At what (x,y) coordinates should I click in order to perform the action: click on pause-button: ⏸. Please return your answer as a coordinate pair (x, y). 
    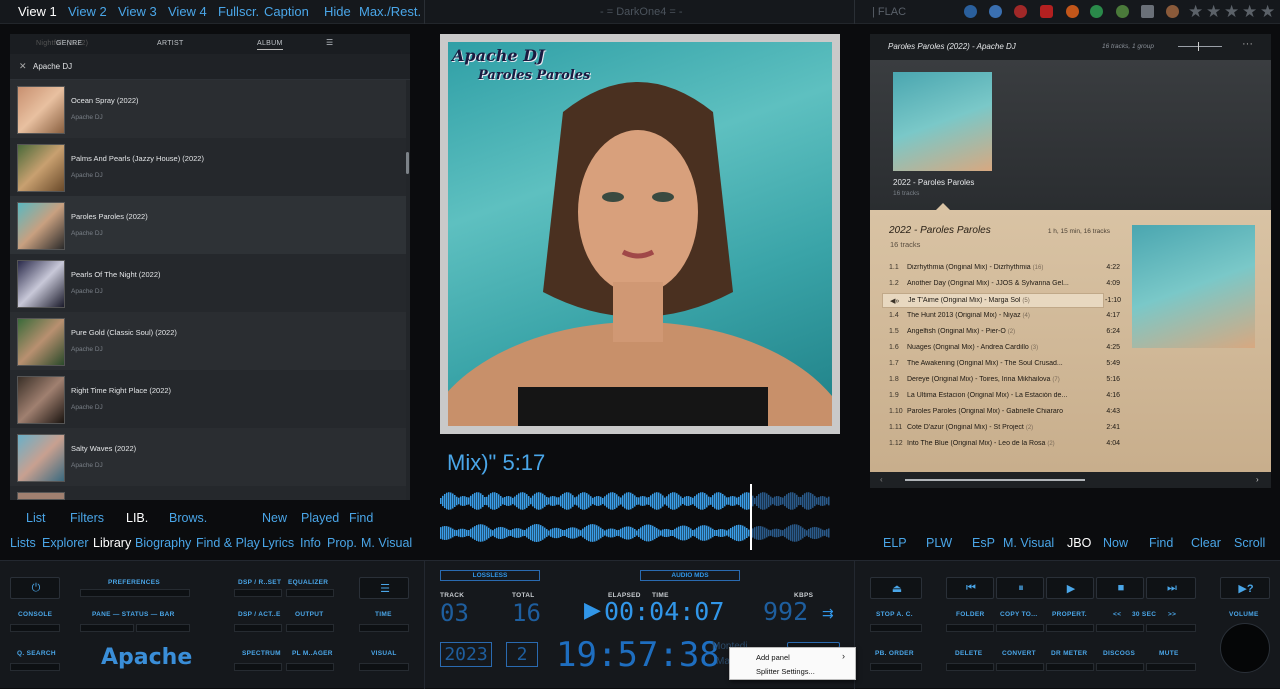
    Looking at the image, I should click on (1020, 588).